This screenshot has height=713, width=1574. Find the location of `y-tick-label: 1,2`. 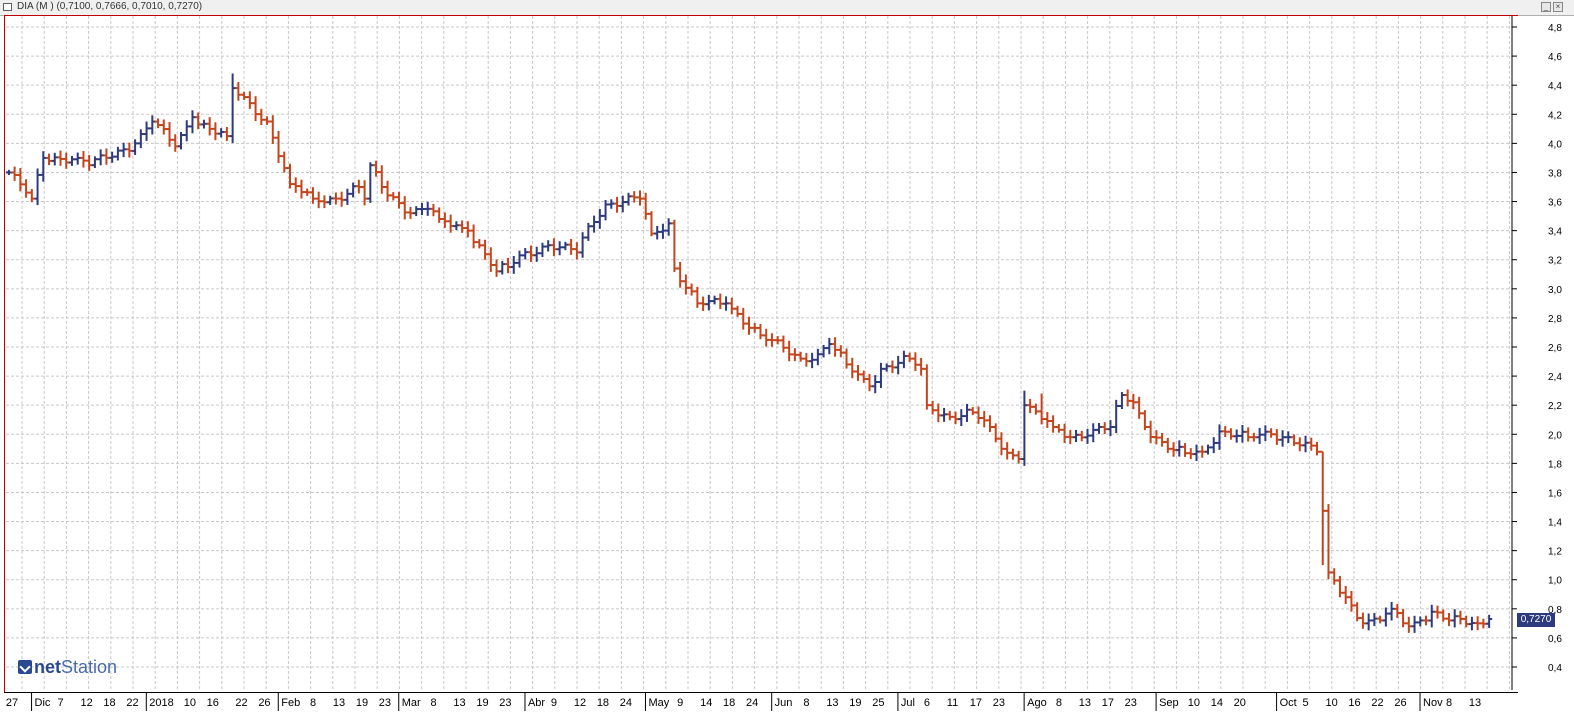

y-tick-label: 1,2 is located at coordinates (1555, 552).